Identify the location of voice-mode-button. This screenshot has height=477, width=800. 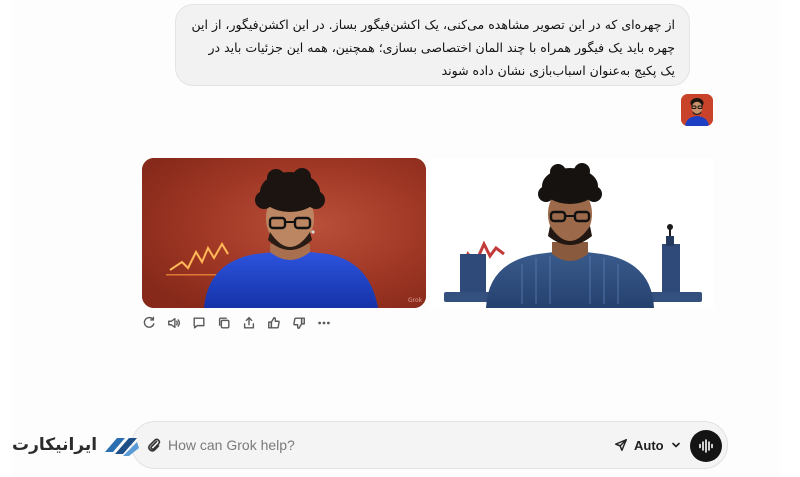
(706, 446).